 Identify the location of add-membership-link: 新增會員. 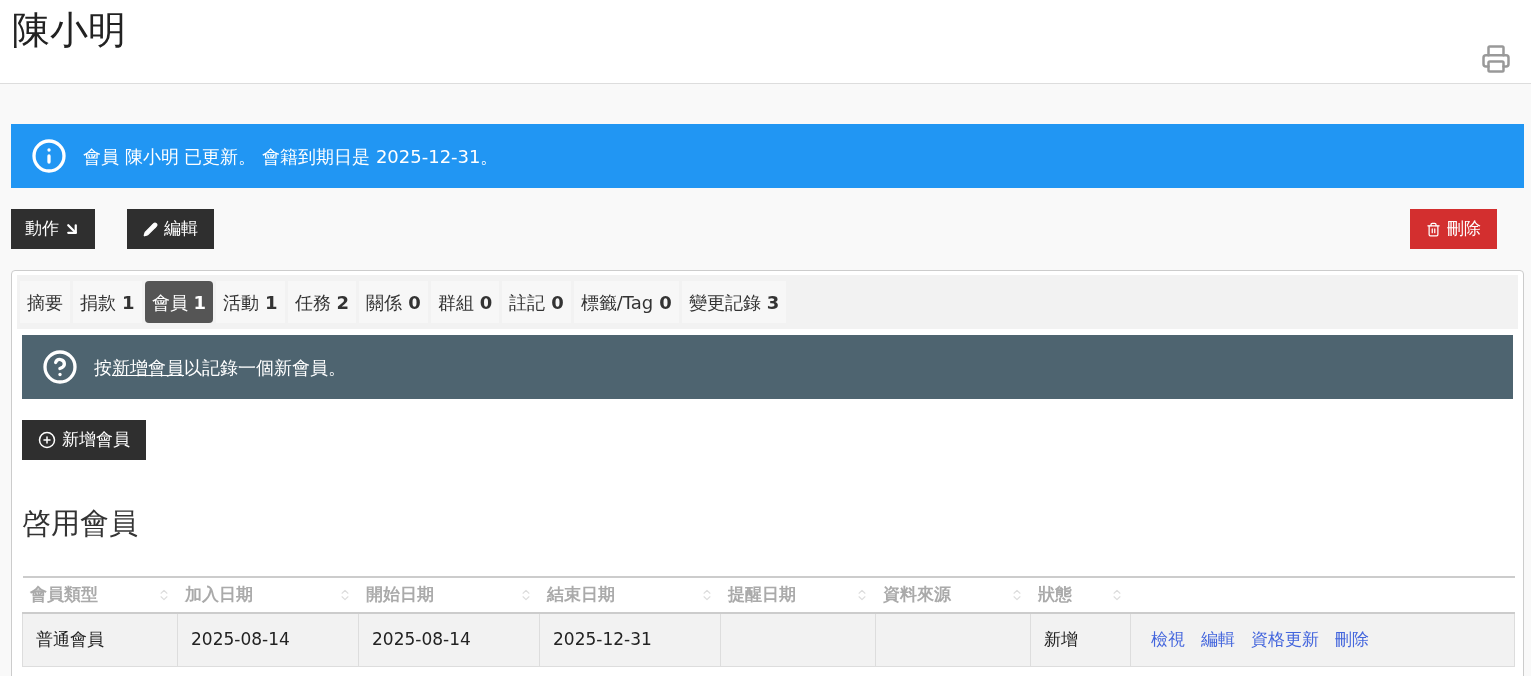
(148, 367).